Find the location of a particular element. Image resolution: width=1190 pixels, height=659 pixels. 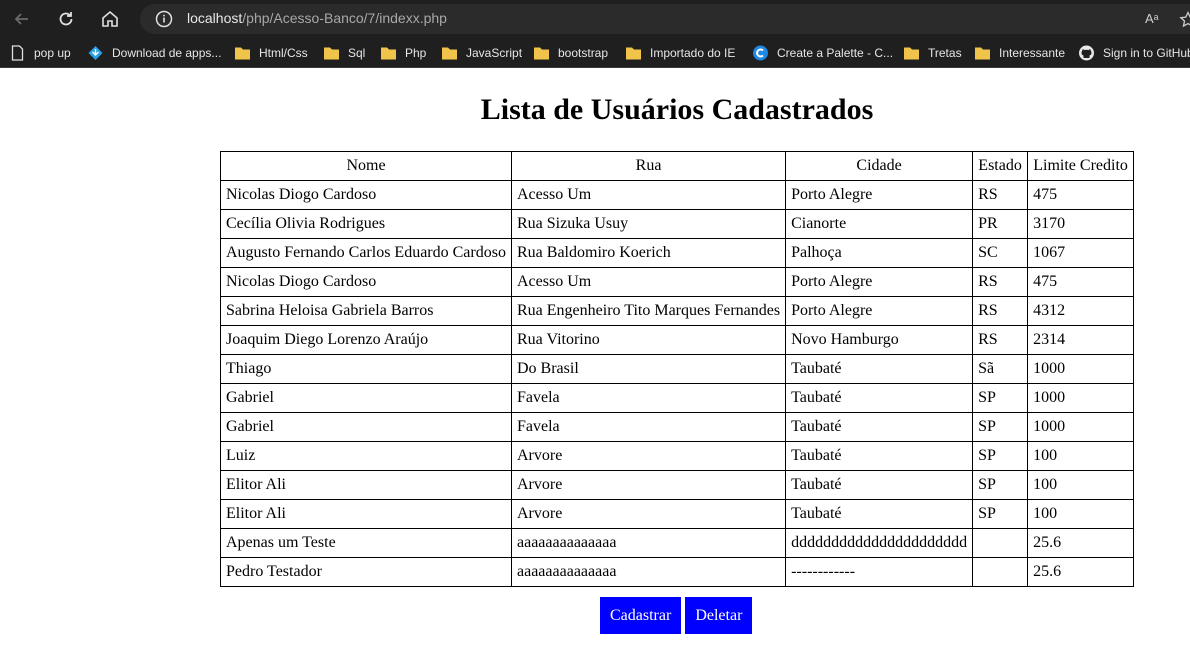

cell-nome: Elitor Ali is located at coordinates (366, 485).